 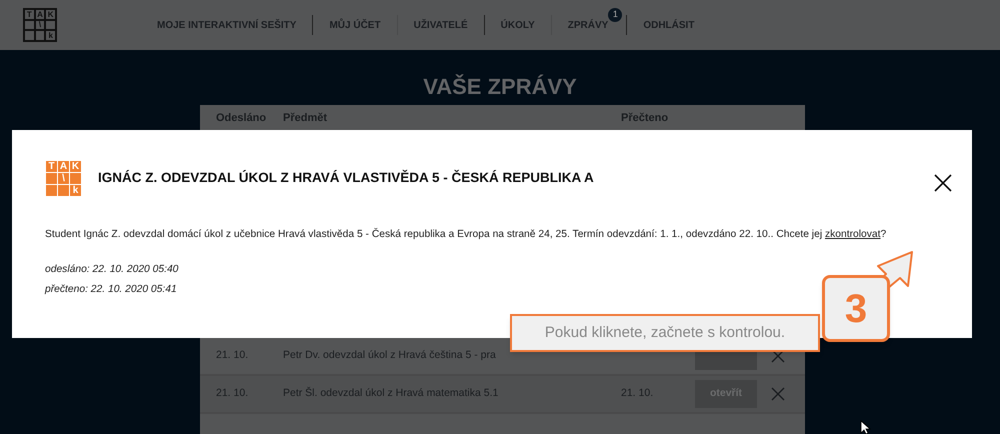 I want to click on nav-link: ÚKOLY, so click(x=517, y=25).